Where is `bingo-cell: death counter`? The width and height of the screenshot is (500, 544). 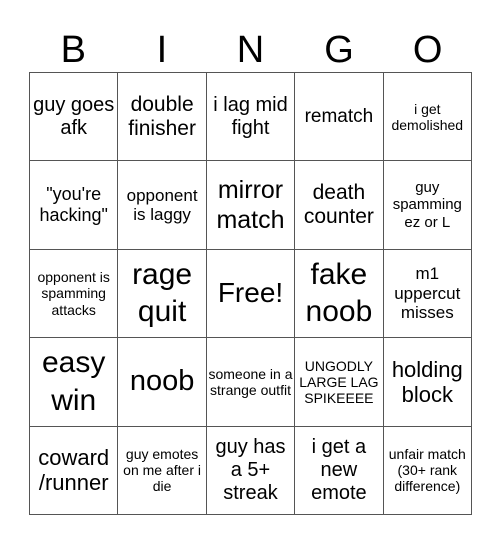
bingo-cell: death counter is located at coordinates (339, 205).